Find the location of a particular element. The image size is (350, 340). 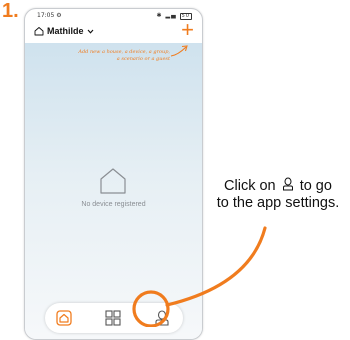

home-selector: Mathilde is located at coordinates (64, 31).